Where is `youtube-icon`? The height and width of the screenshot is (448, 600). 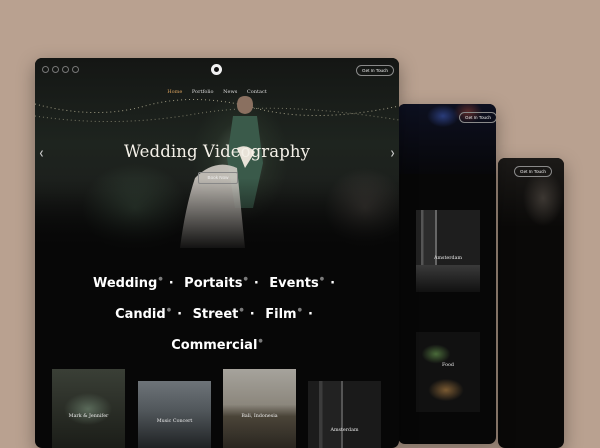 youtube-icon is located at coordinates (75, 69).